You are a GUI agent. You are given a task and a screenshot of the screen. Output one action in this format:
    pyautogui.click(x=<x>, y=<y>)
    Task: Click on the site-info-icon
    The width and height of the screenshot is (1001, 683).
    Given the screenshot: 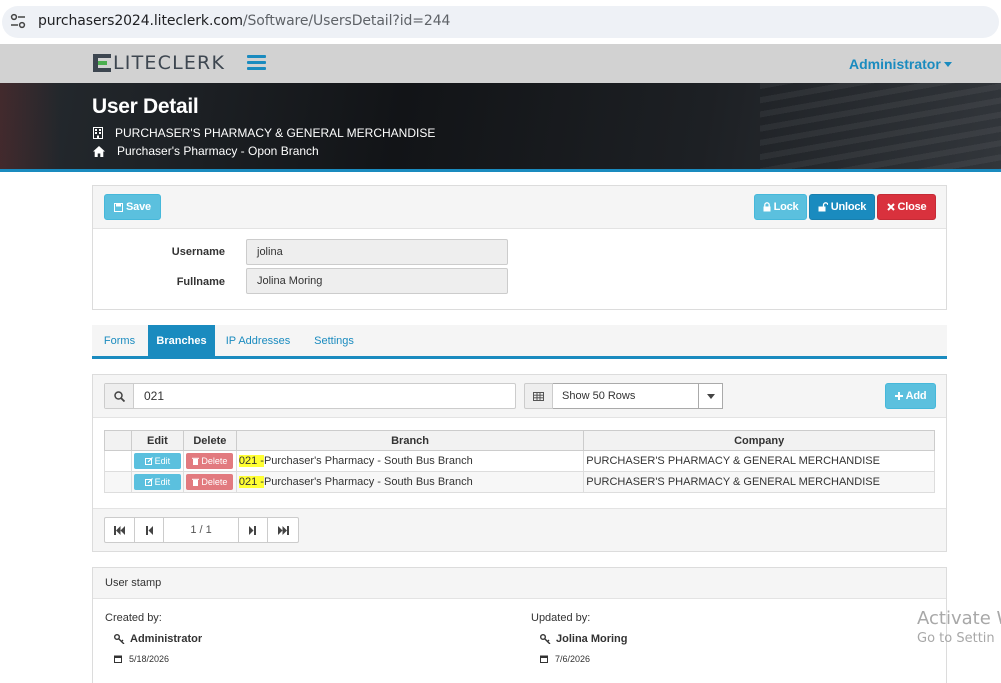 What is the action you would take?
    pyautogui.click(x=18, y=21)
    